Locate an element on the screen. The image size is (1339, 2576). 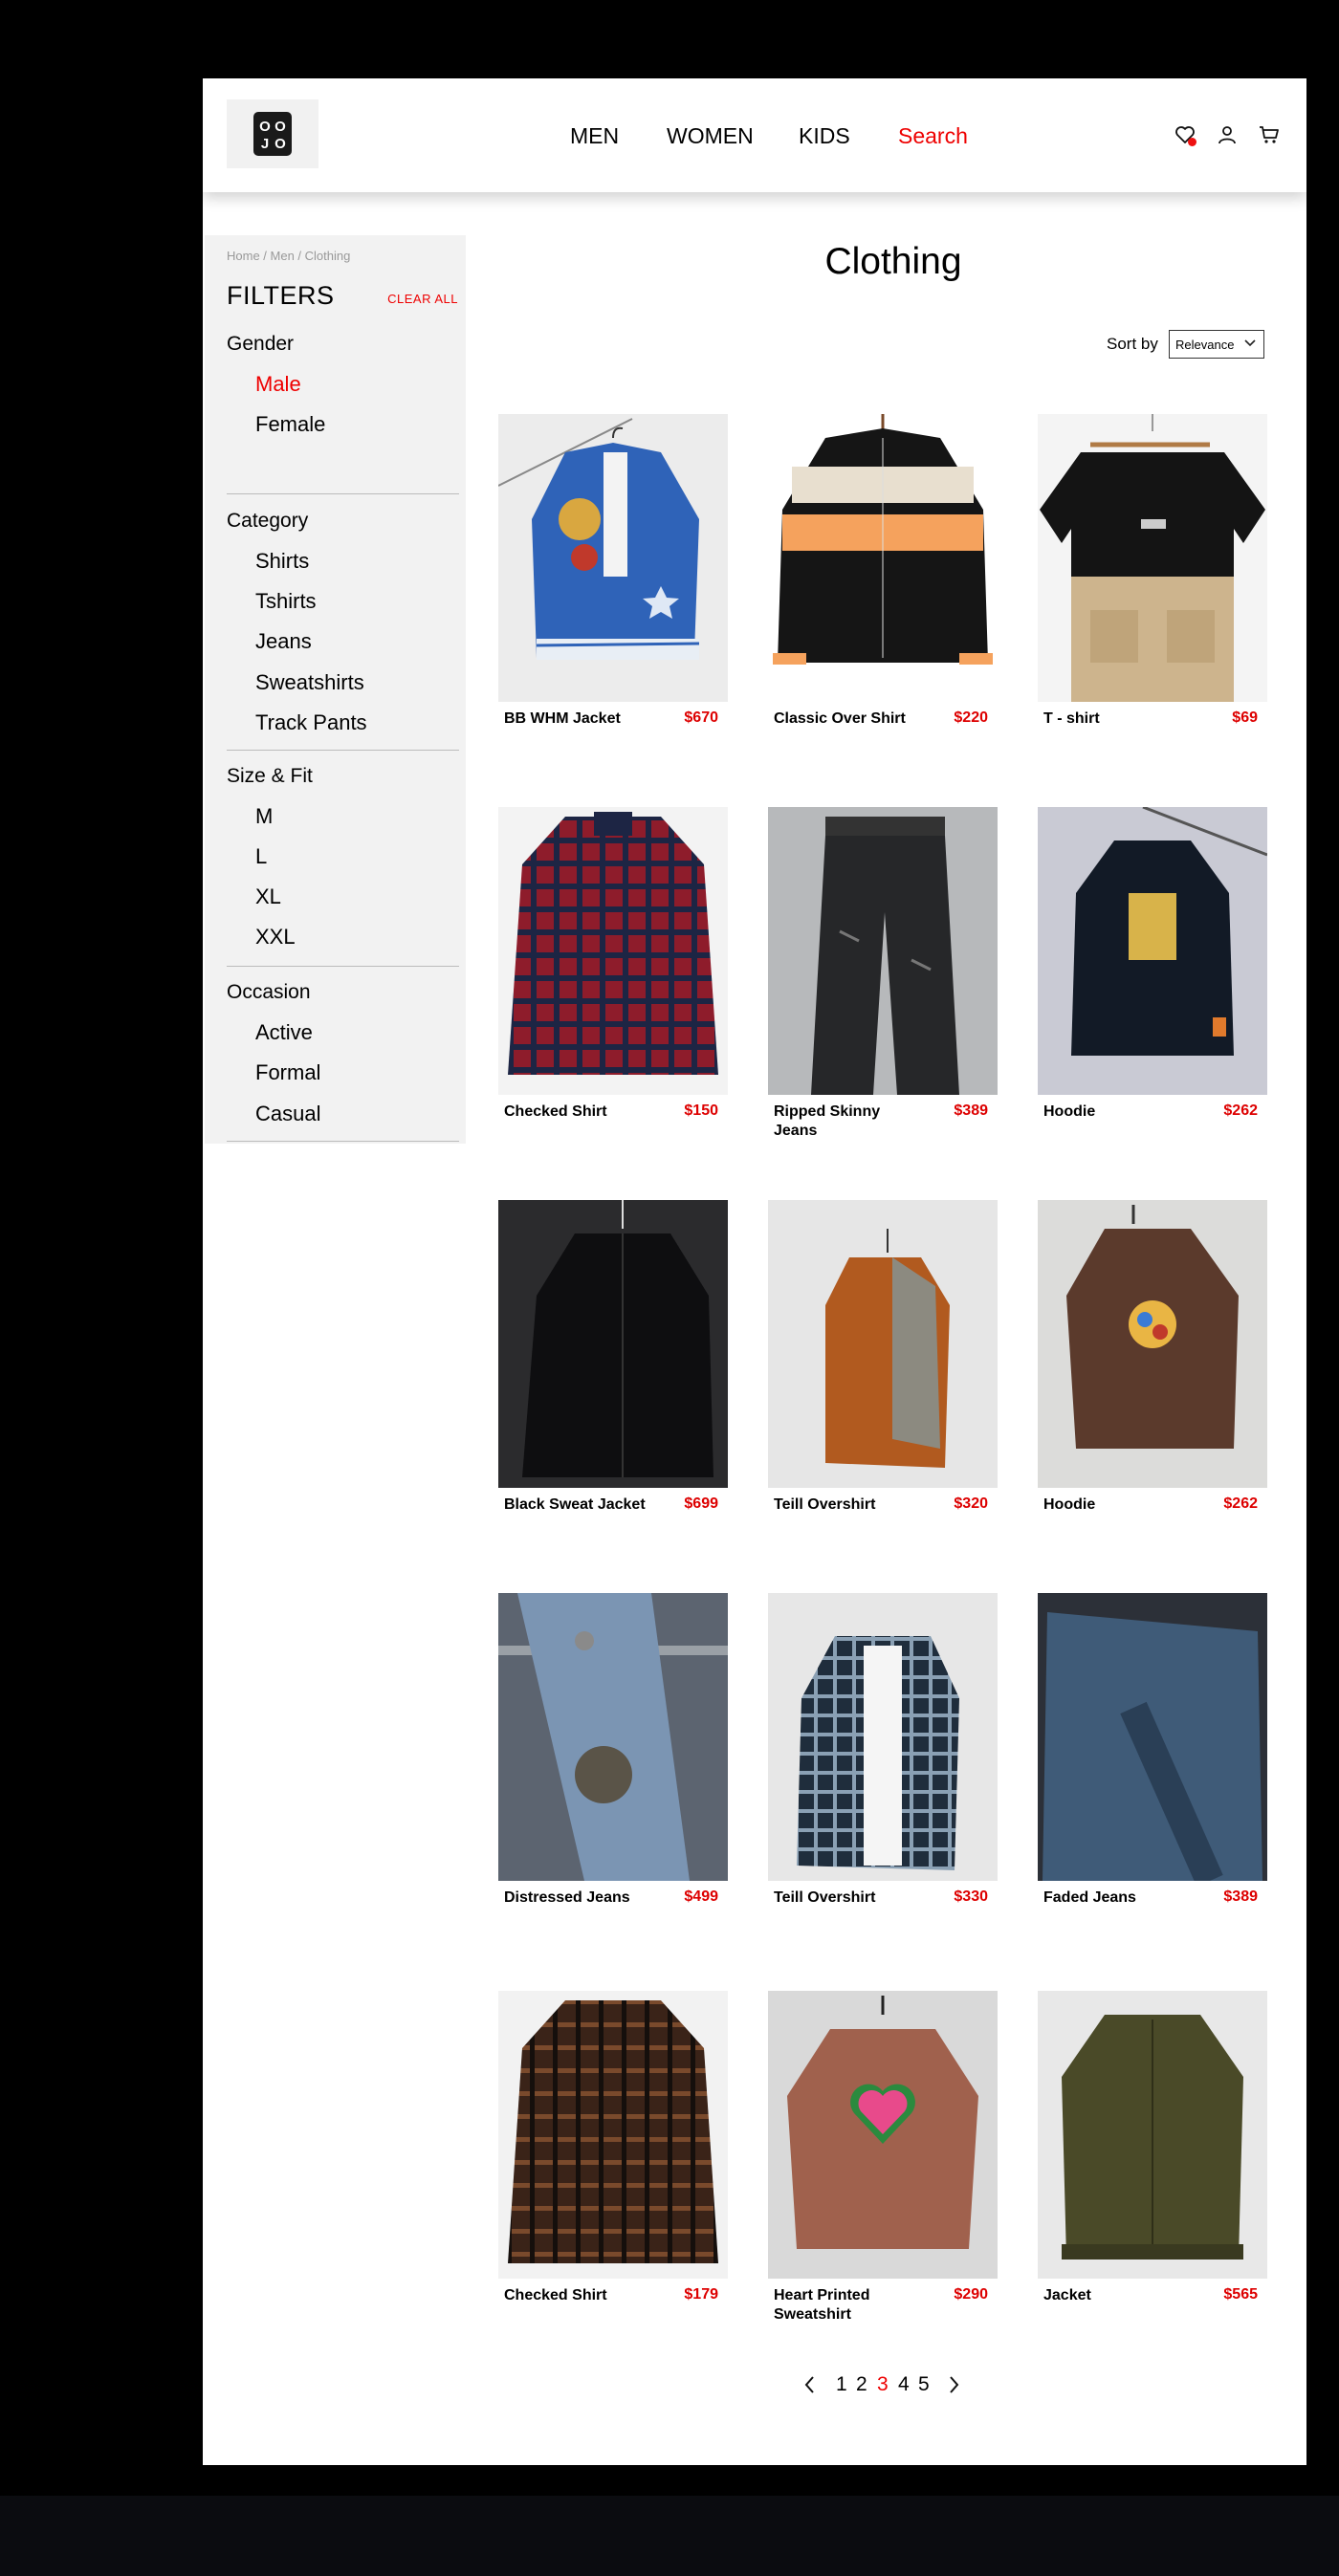
product-card: Distressed Jeans $499 is located at coordinates (613, 1749).